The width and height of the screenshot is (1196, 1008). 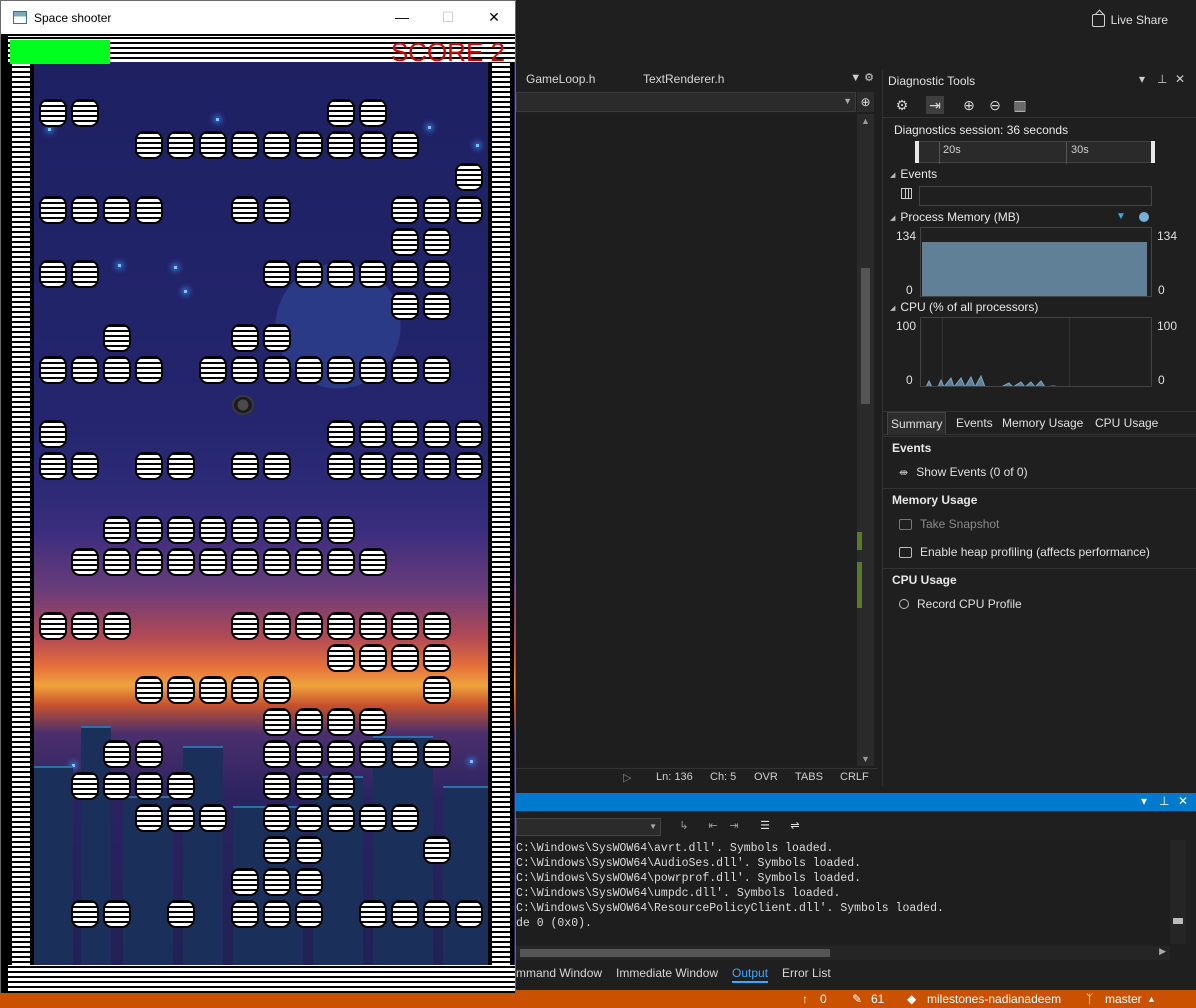 What do you see at coordinates (1178, 892) in the screenshot?
I see `output-vertical-scrollbar` at bounding box center [1178, 892].